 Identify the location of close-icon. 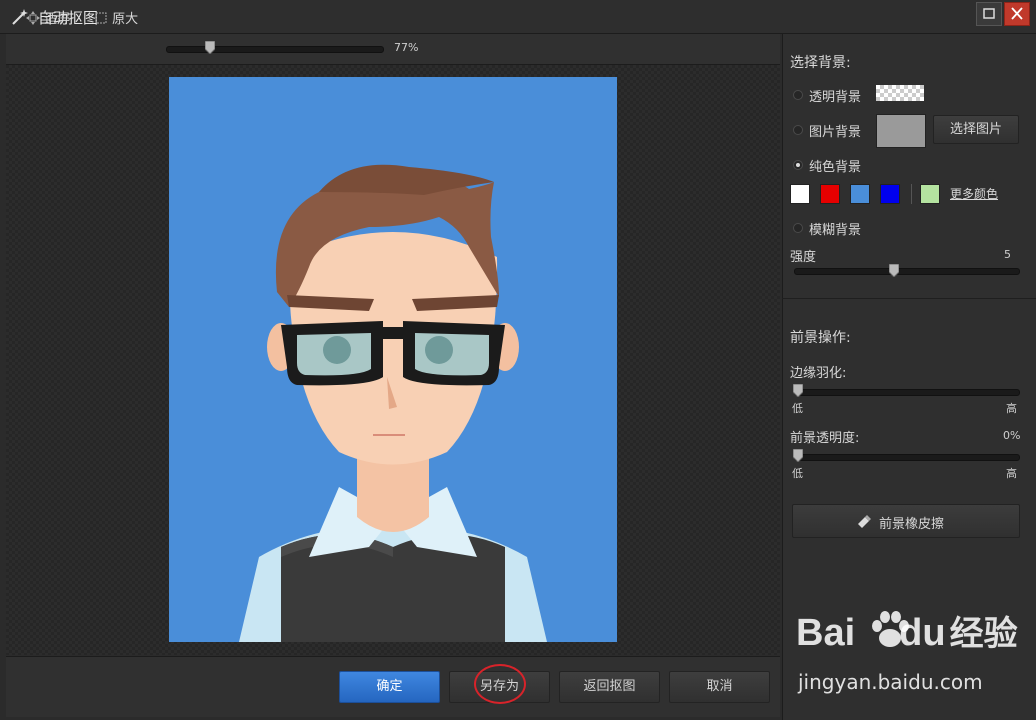
(1017, 13).